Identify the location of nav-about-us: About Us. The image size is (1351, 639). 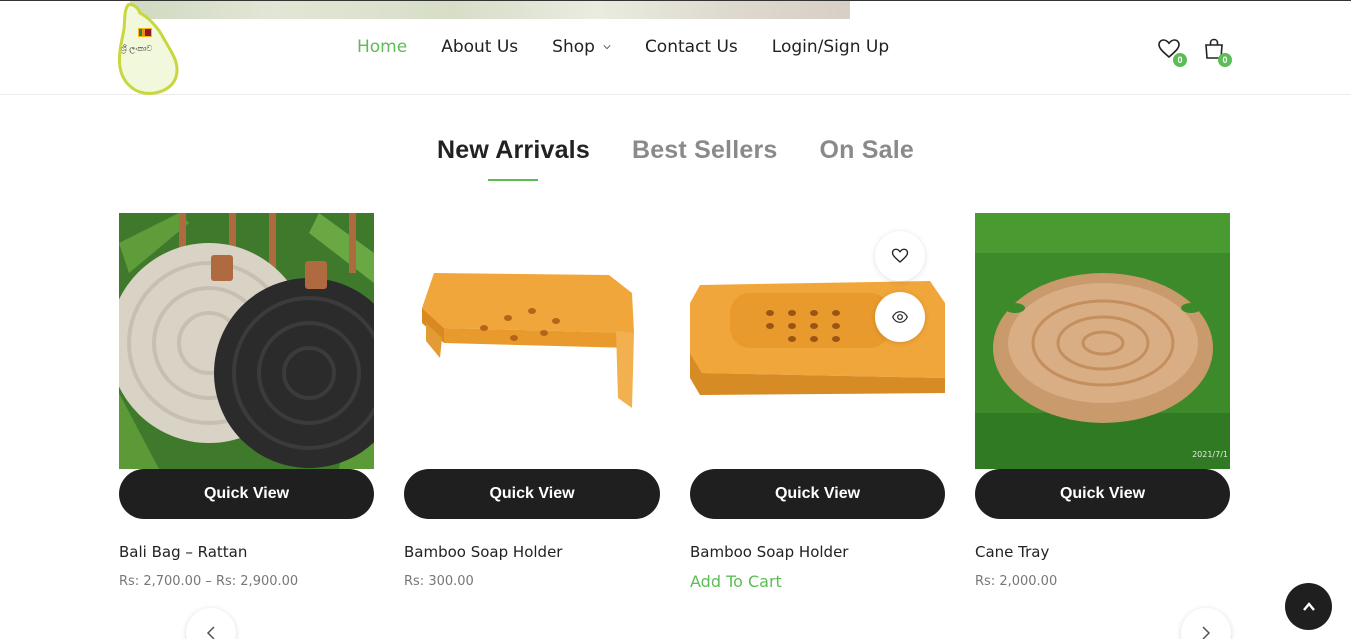
(479, 47).